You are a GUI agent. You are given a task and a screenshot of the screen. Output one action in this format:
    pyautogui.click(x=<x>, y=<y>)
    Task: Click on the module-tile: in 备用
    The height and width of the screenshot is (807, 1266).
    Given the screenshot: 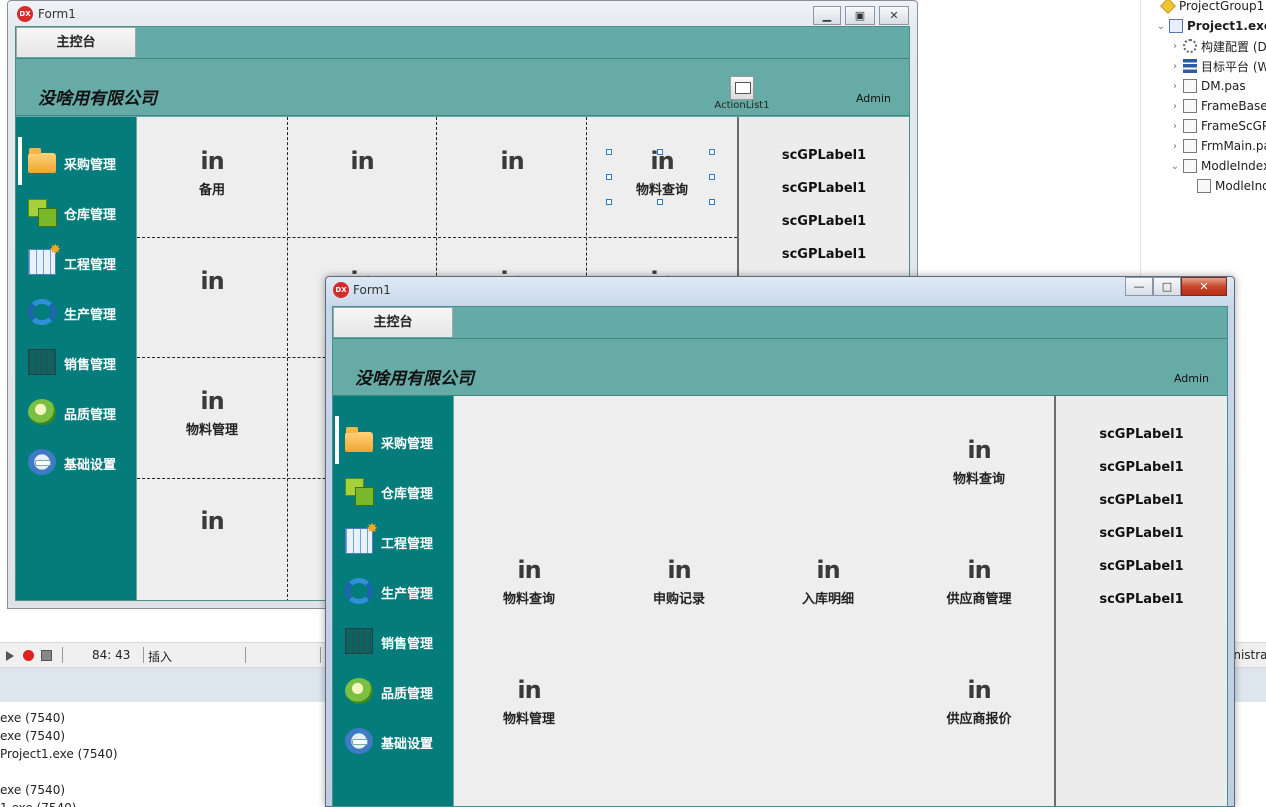 What is the action you would take?
    pyautogui.click(x=212, y=177)
    